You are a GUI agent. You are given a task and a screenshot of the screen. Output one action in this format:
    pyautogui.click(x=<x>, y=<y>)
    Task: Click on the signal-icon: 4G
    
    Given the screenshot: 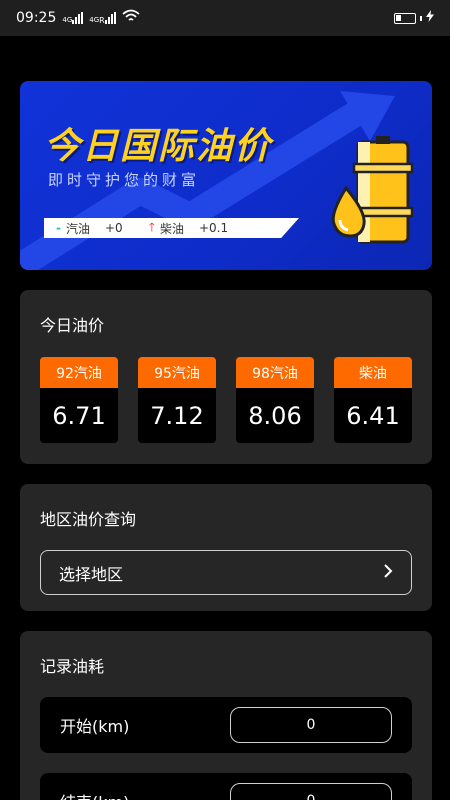 What is the action you would take?
    pyautogui.click(x=73, y=18)
    